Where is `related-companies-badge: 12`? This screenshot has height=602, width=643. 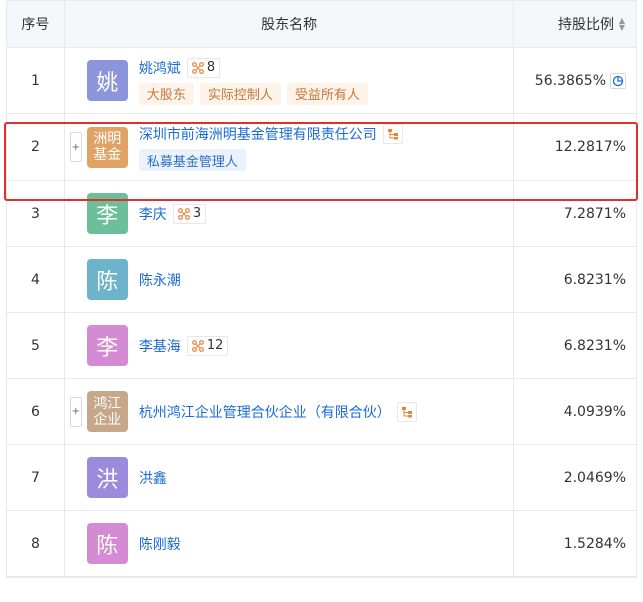 related-companies-badge: 12 is located at coordinates (207, 345).